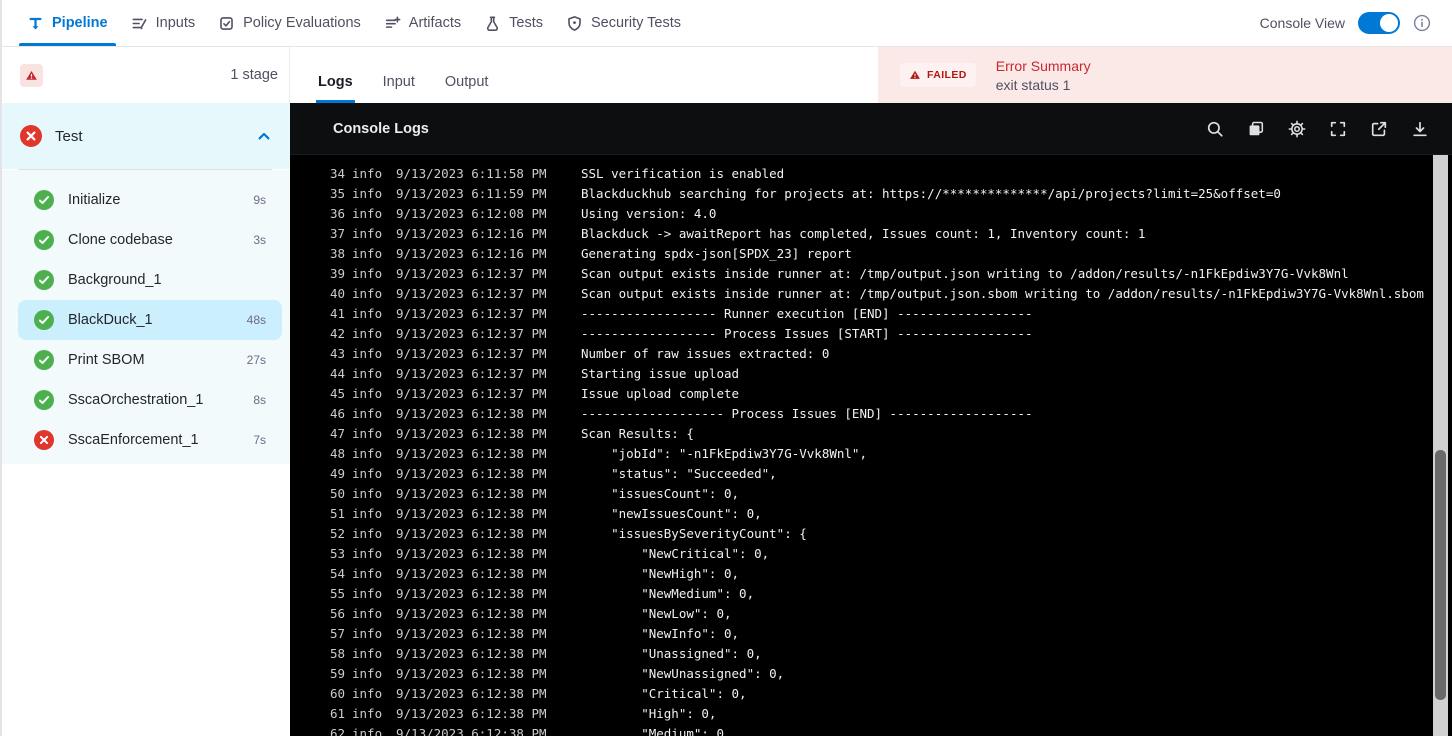 This screenshot has height=736, width=1452. What do you see at coordinates (150, 200) in the screenshot?
I see `step-item: Initialize 9s` at bounding box center [150, 200].